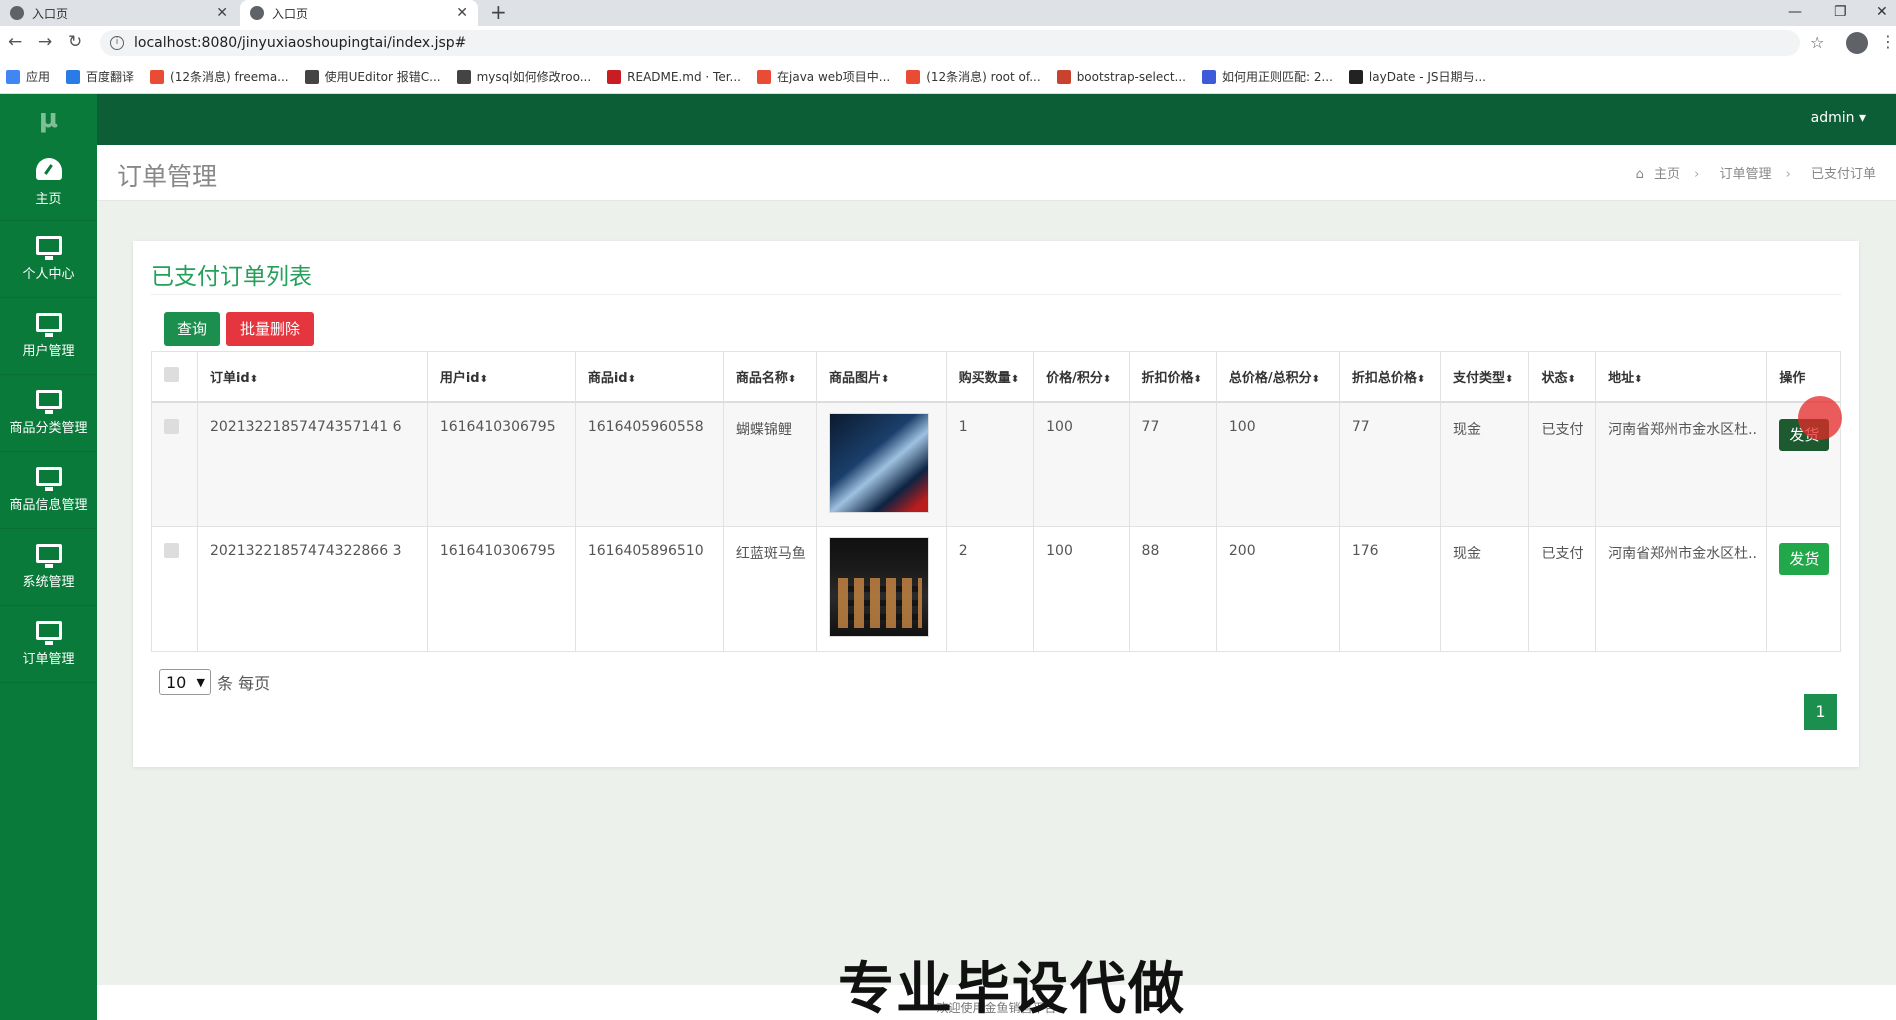 This screenshot has height=1020, width=1896. I want to click on column-header: 用户id⬍, so click(501, 377).